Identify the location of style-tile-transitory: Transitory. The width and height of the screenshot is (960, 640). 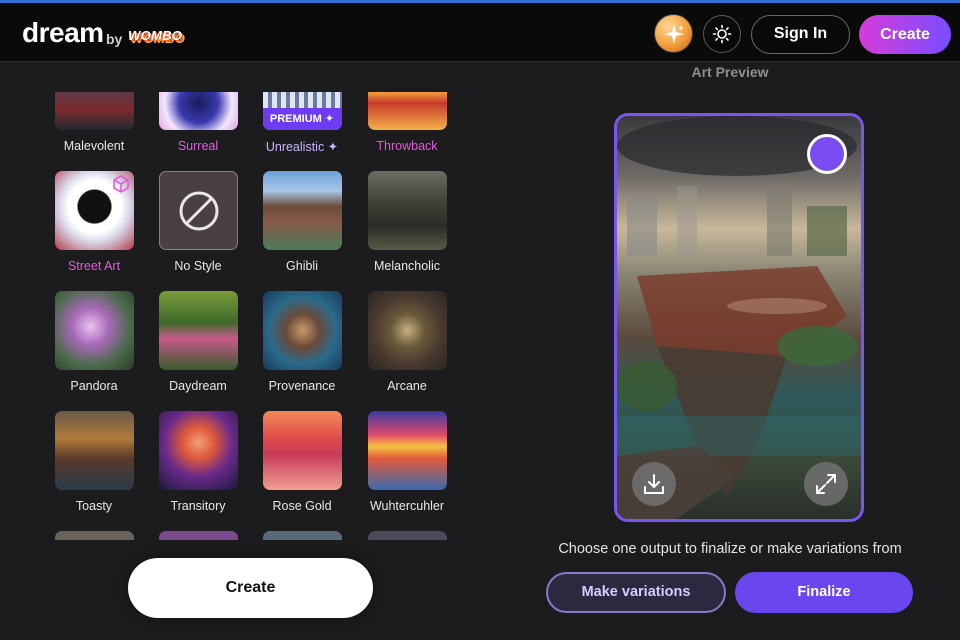
(198, 462).